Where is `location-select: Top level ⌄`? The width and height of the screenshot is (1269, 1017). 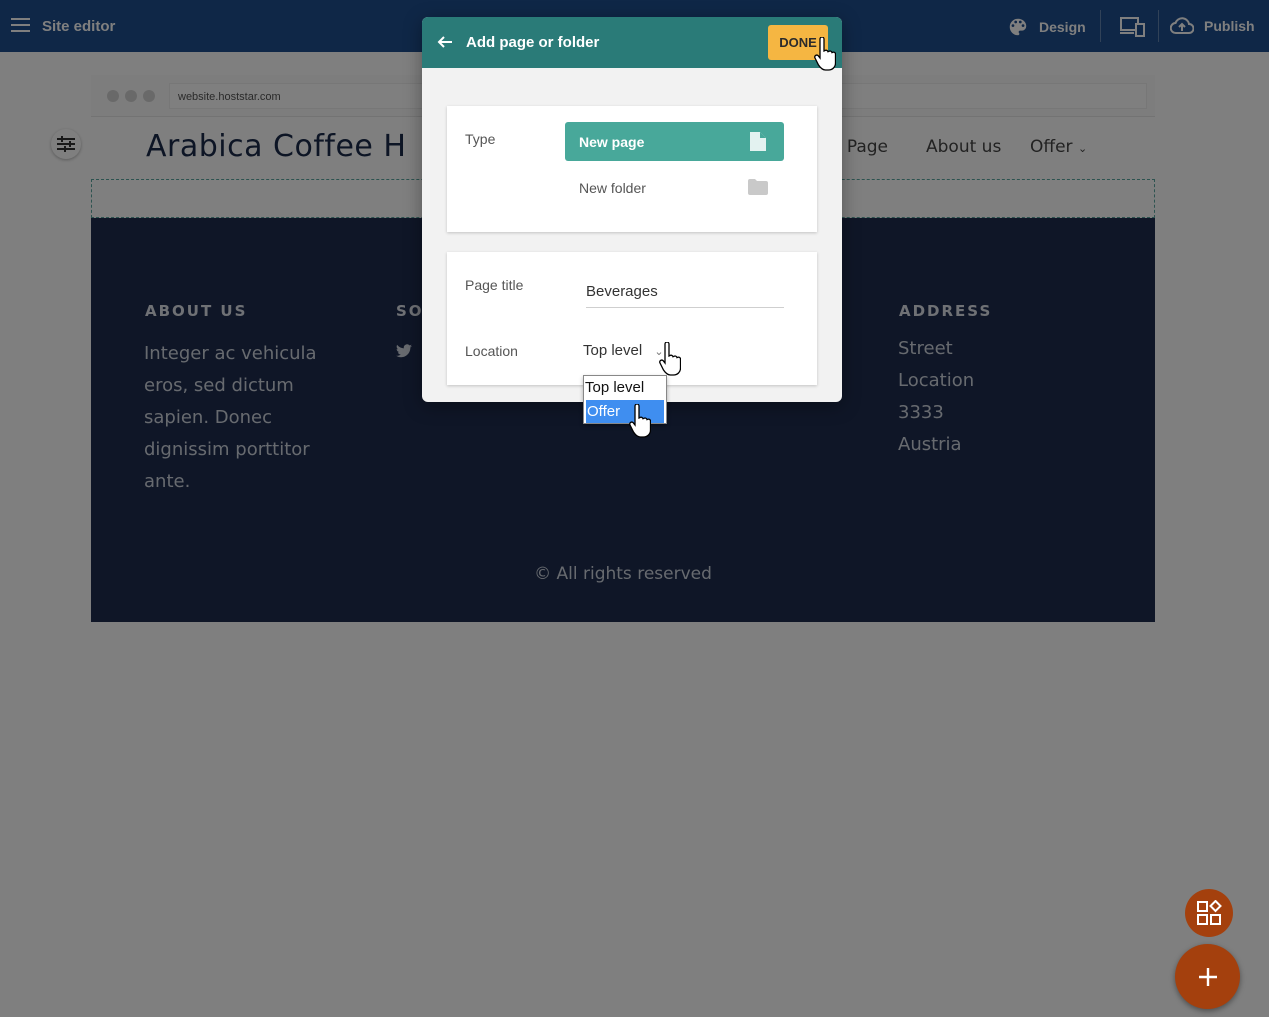
location-select: Top level ⌄ is located at coordinates (623, 350).